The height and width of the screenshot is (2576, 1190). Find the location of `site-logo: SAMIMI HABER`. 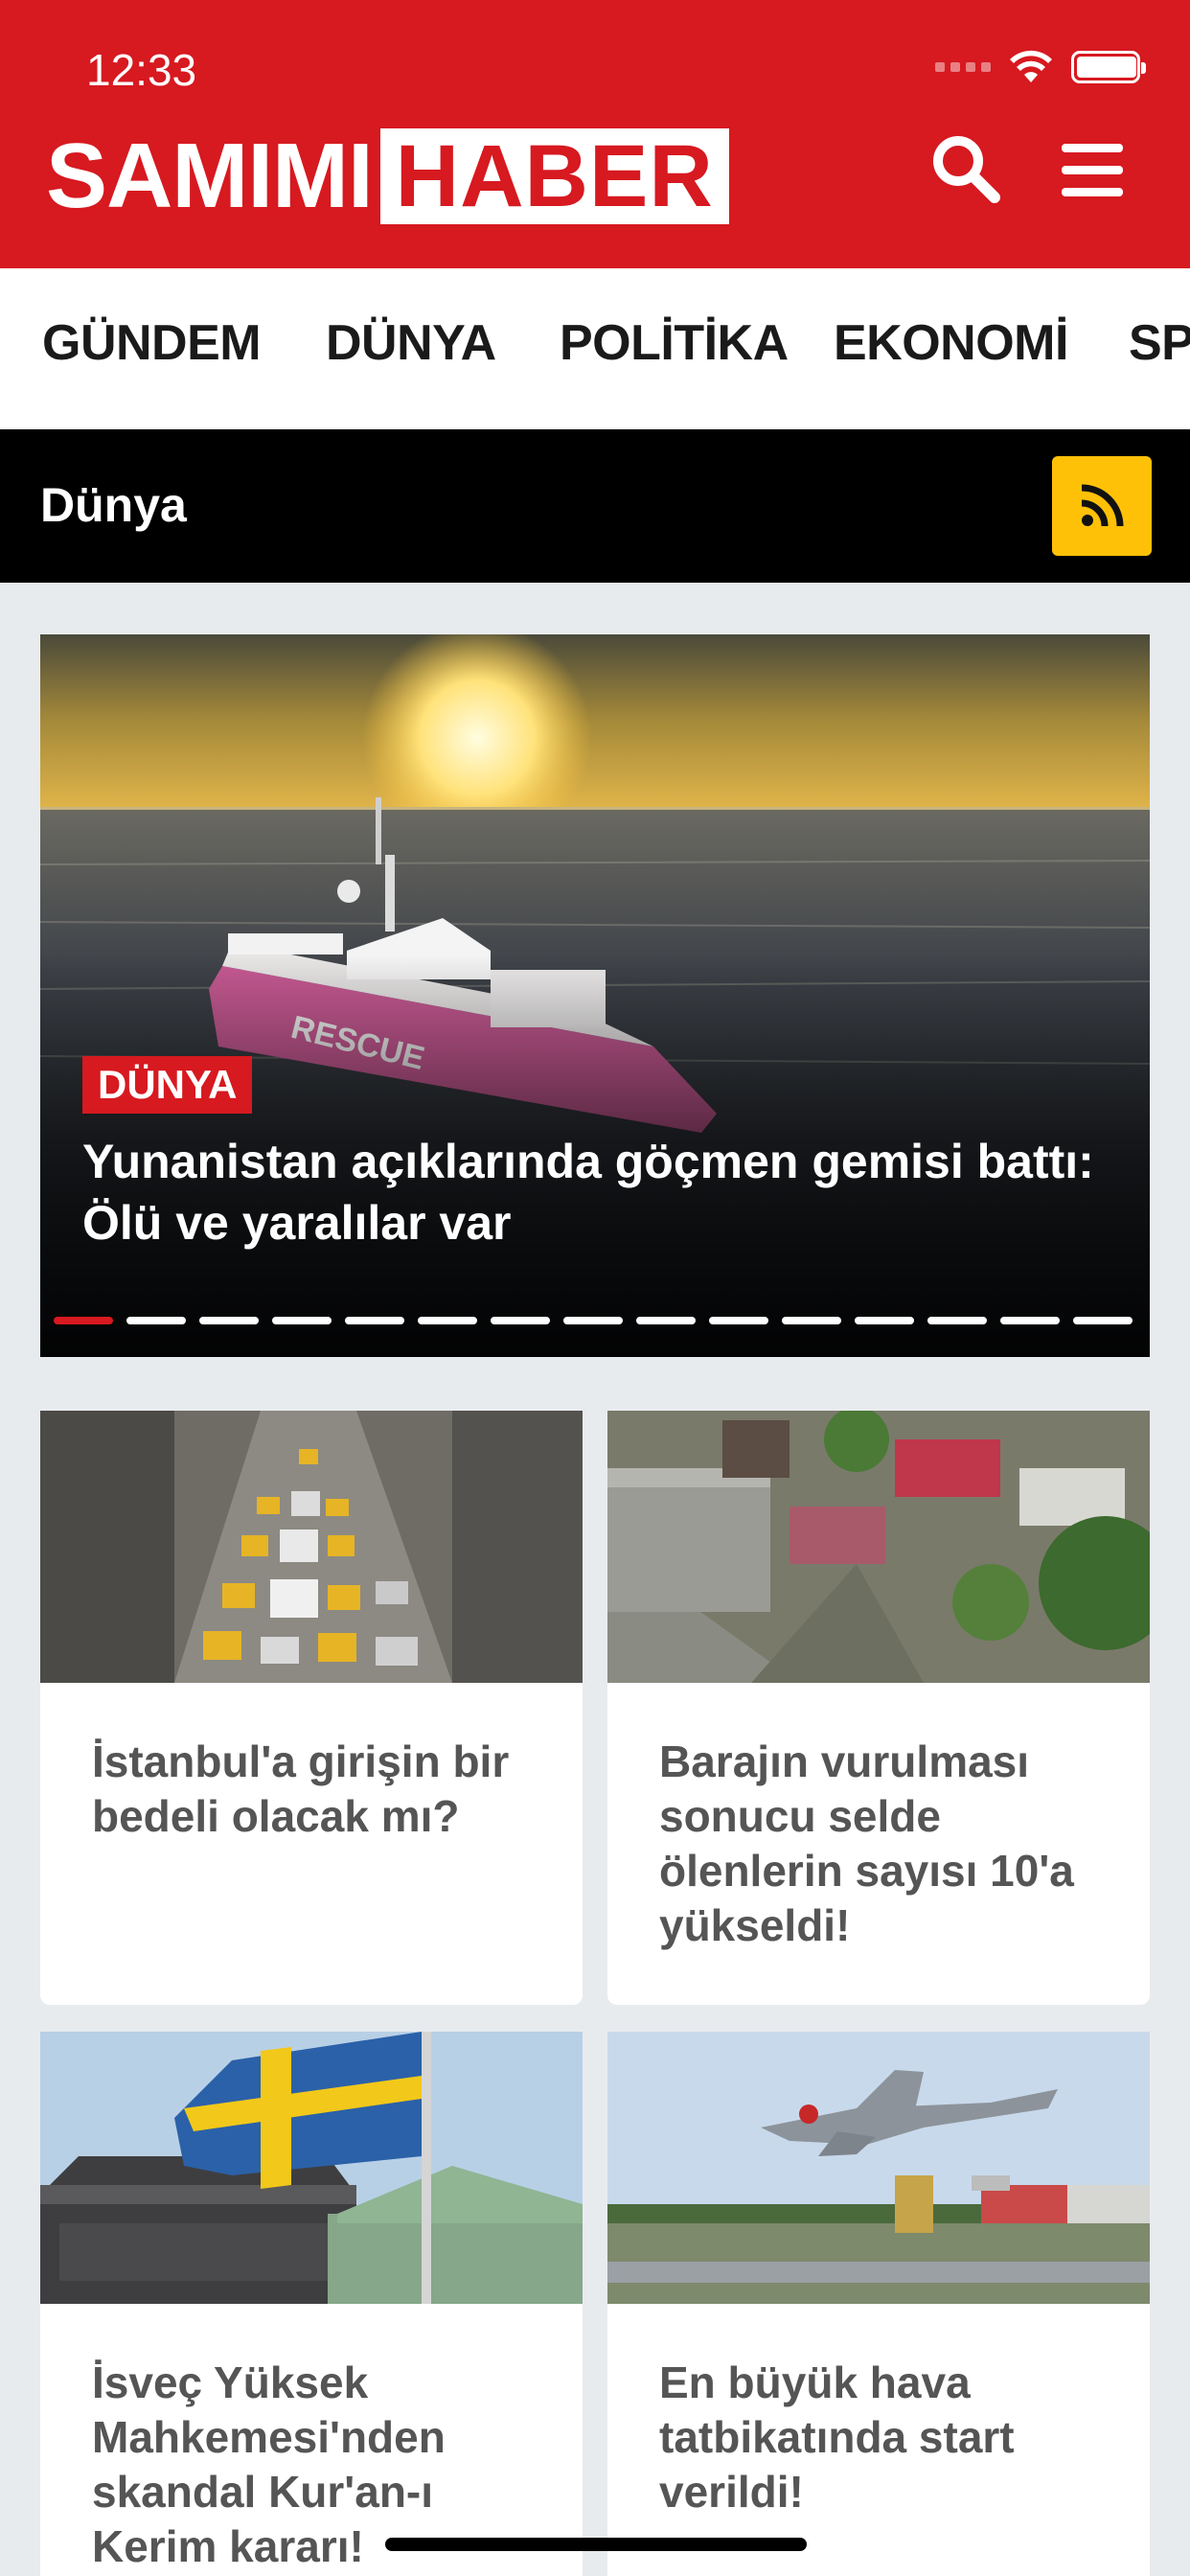

site-logo: SAMIMI HABER is located at coordinates (388, 176).